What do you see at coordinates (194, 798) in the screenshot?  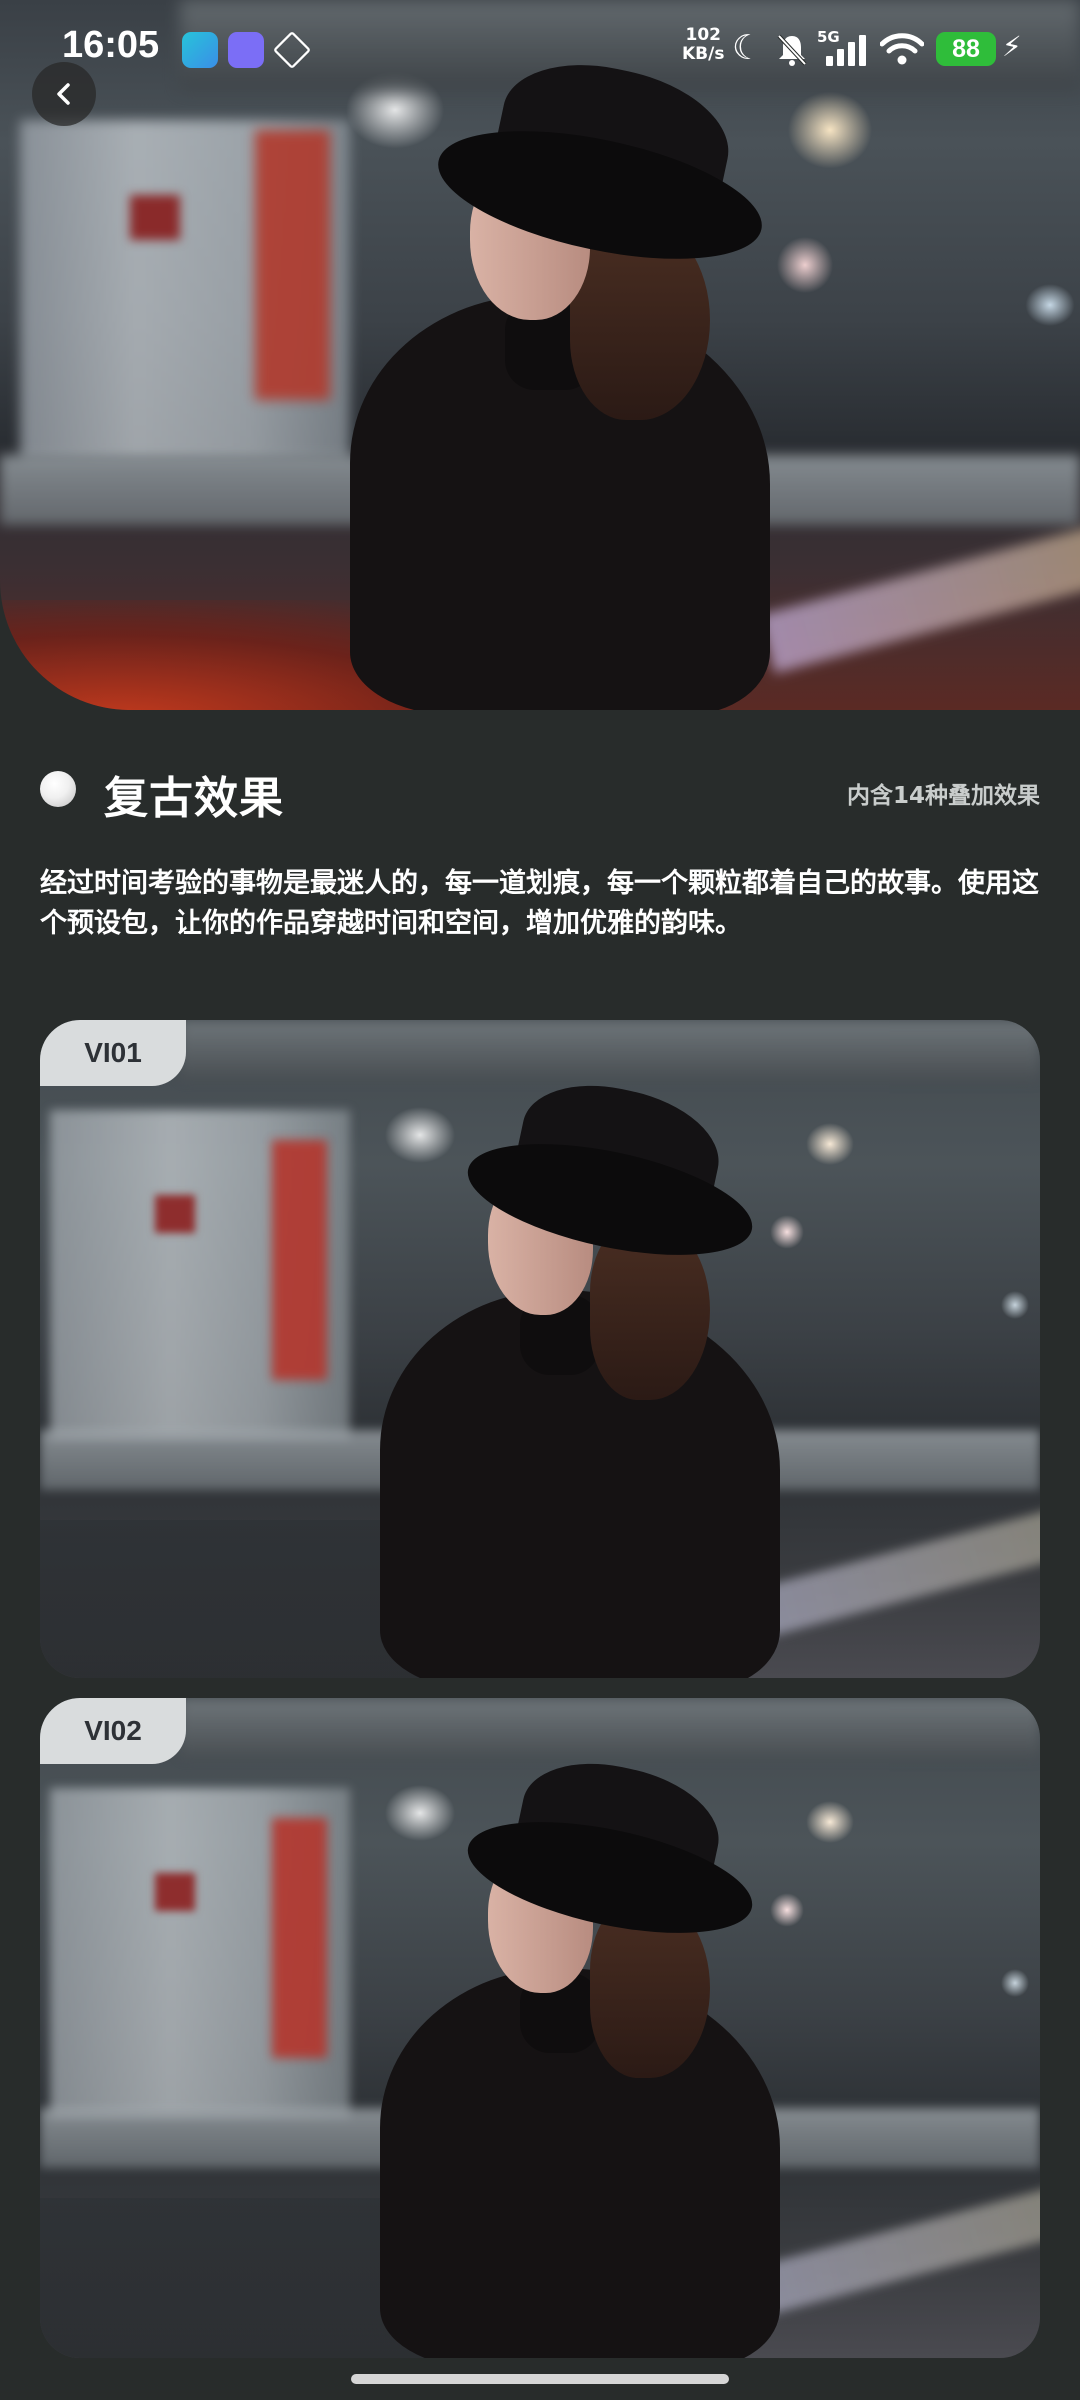 I see `section-title: 复古效果` at bounding box center [194, 798].